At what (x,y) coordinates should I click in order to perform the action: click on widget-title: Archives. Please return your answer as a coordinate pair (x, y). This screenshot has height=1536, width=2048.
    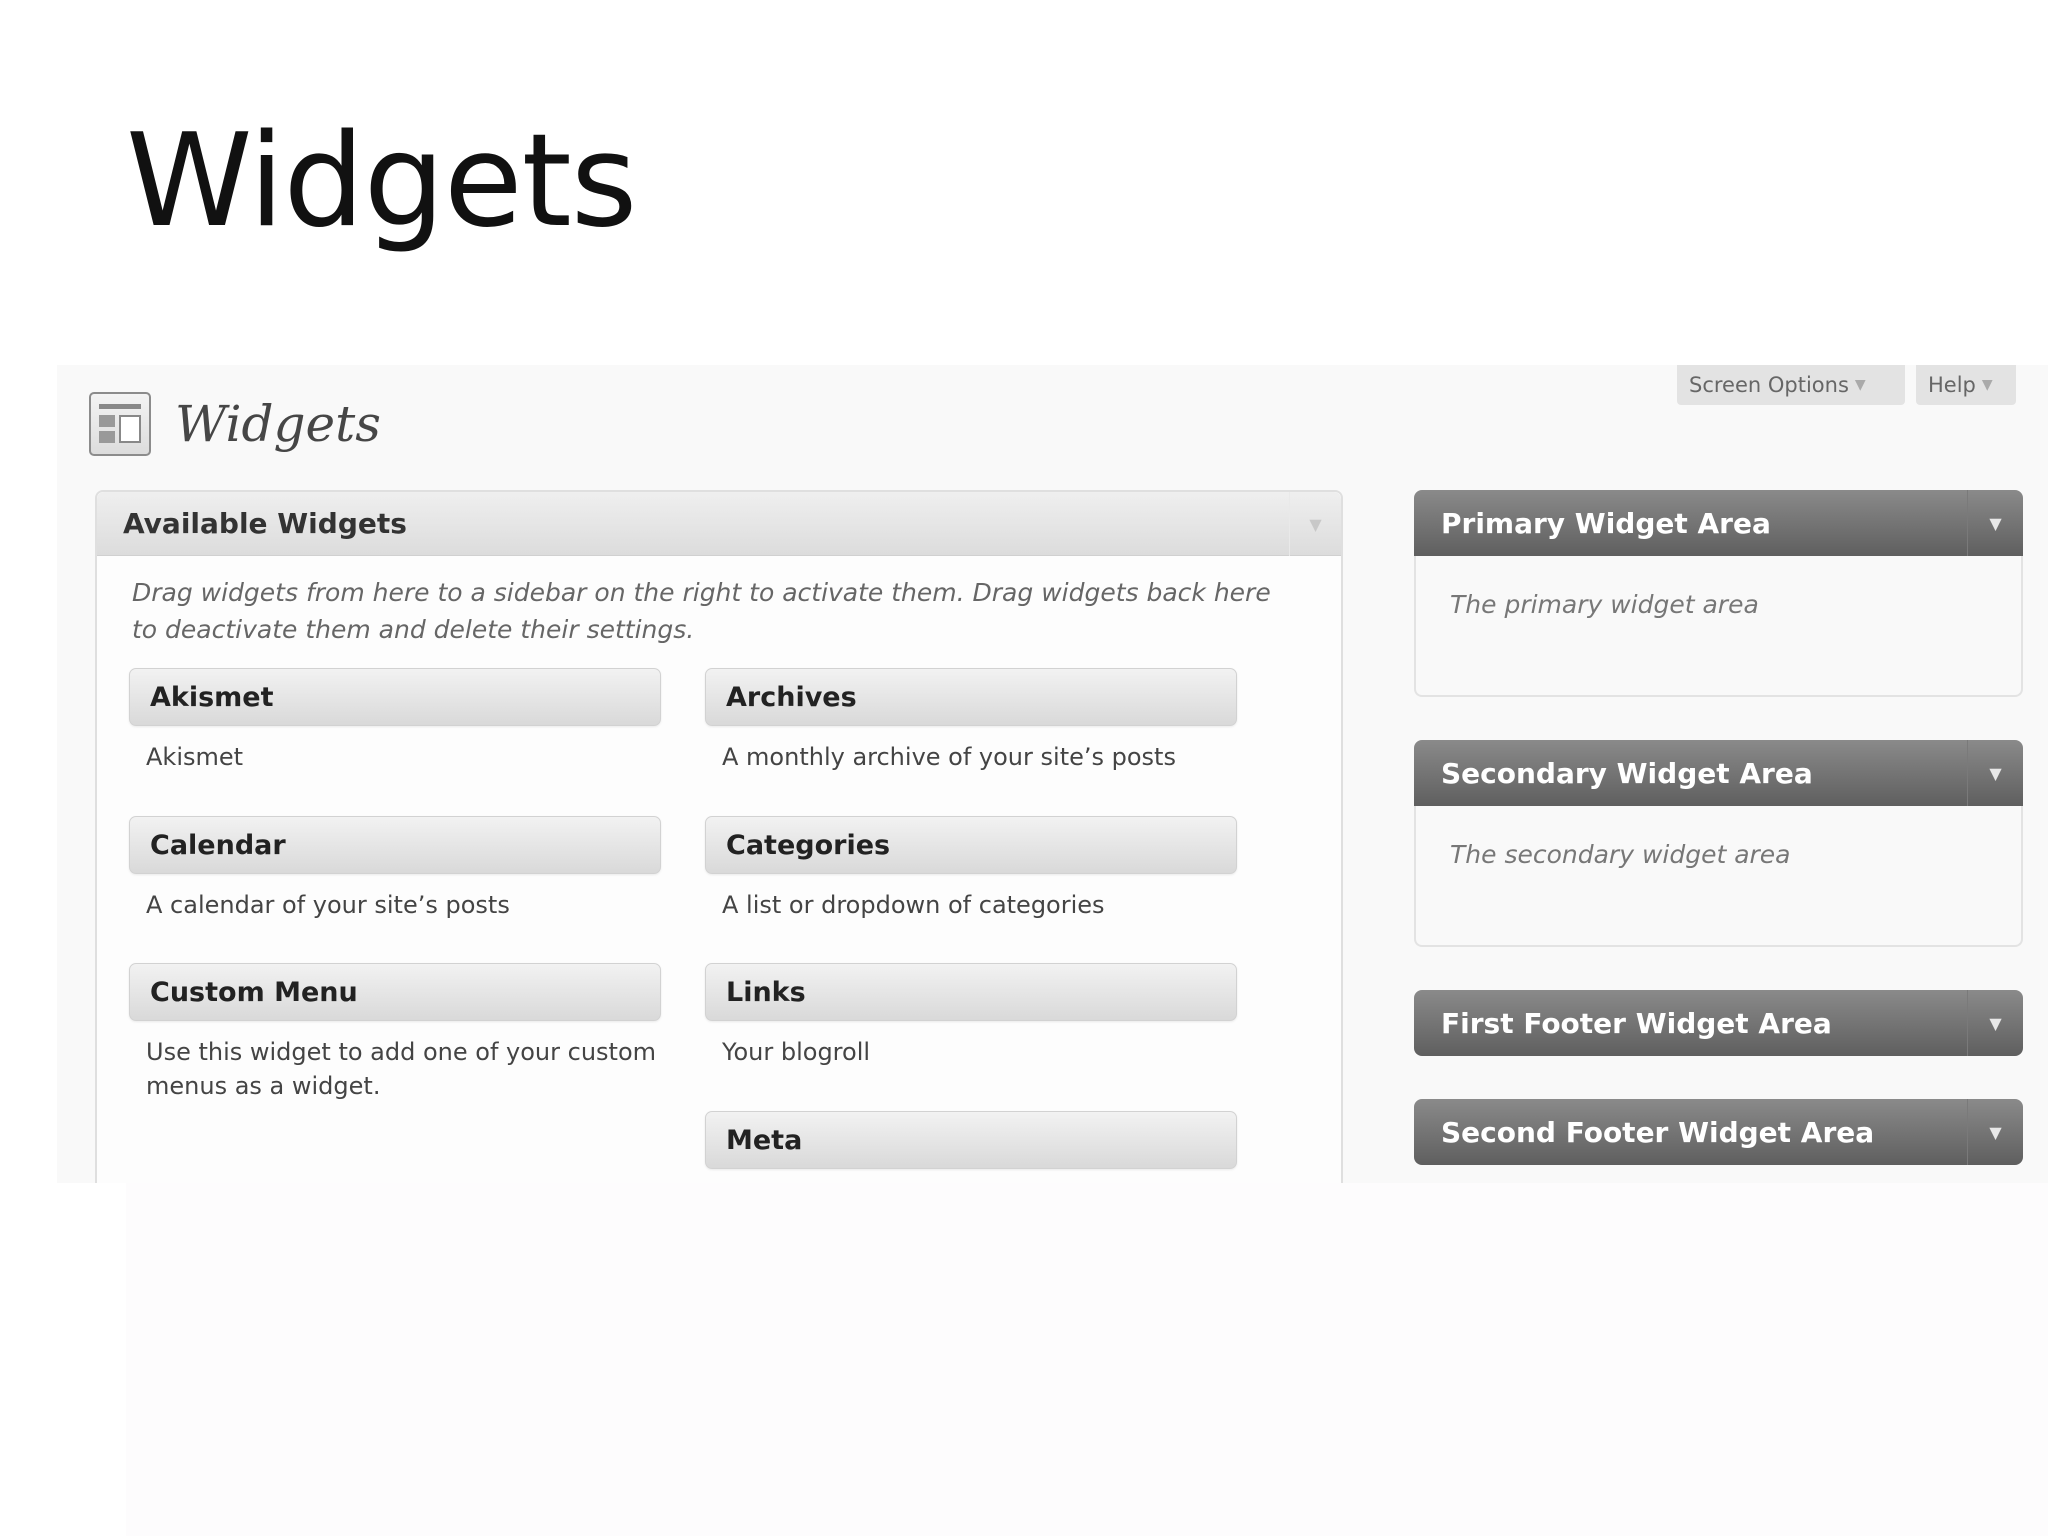
    Looking at the image, I should click on (971, 697).